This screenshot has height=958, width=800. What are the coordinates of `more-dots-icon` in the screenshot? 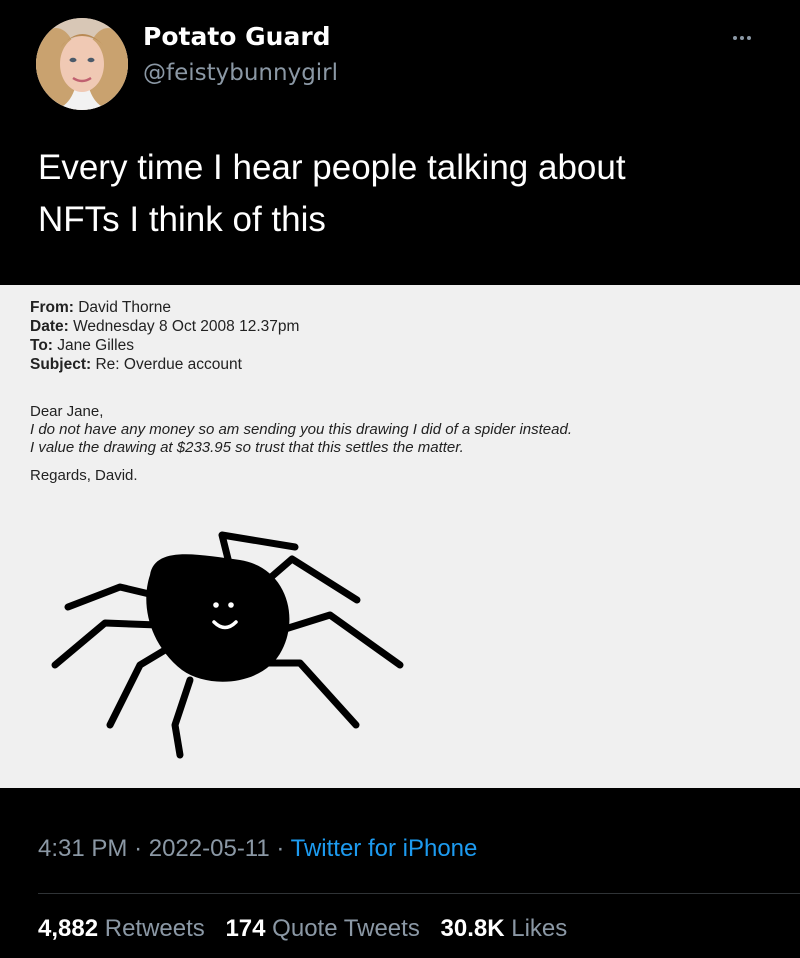 It's located at (742, 38).